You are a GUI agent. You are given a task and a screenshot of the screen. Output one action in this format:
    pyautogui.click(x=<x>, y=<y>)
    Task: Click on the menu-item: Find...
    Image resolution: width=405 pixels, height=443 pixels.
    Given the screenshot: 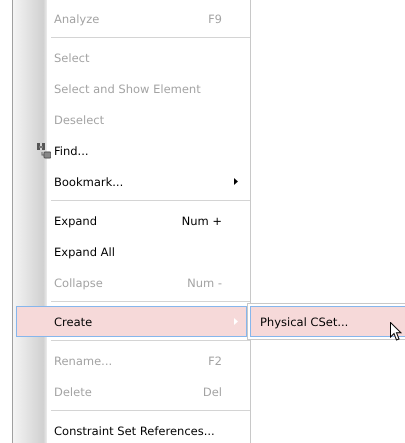 What is the action you would take?
    pyautogui.click(x=131, y=150)
    